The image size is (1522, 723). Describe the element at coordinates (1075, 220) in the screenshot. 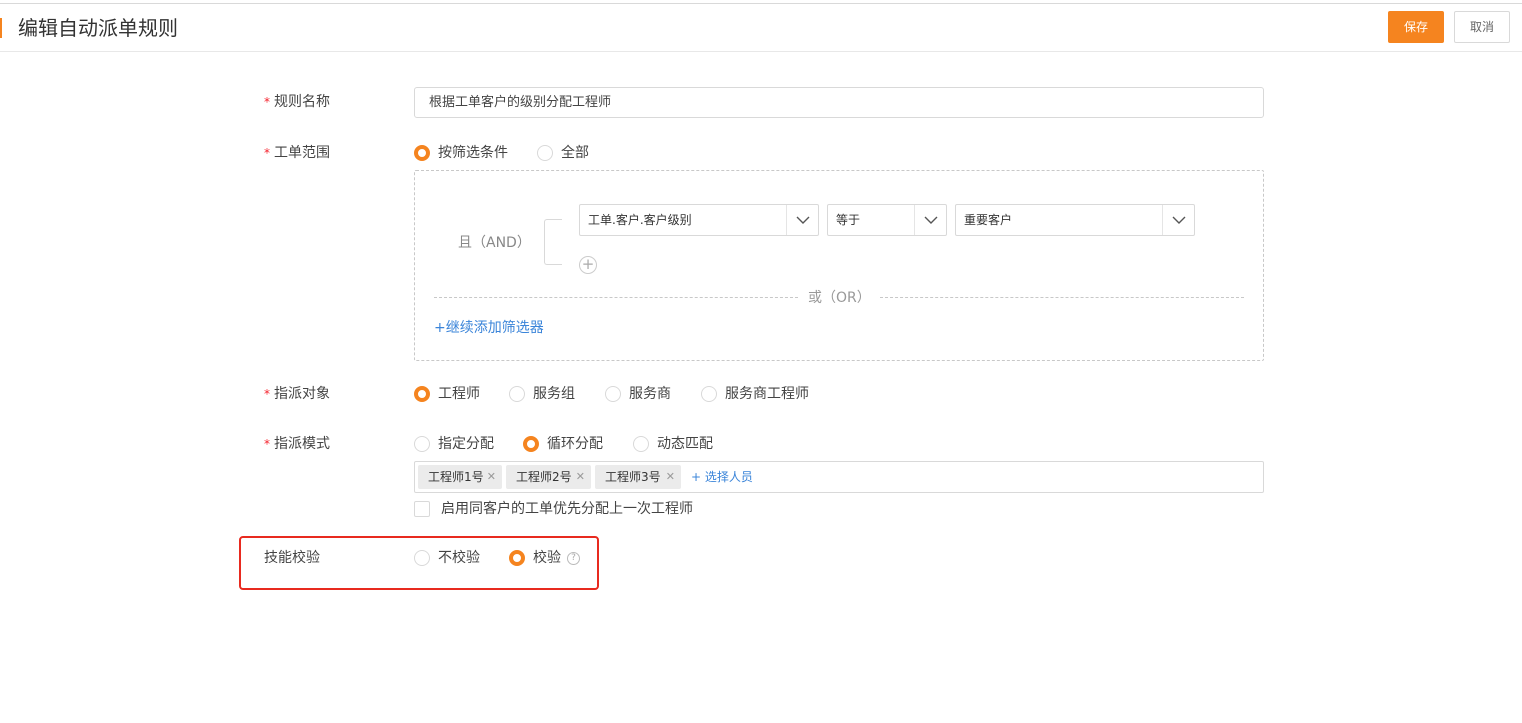

I see `condition-value-select: 重要客户` at that location.